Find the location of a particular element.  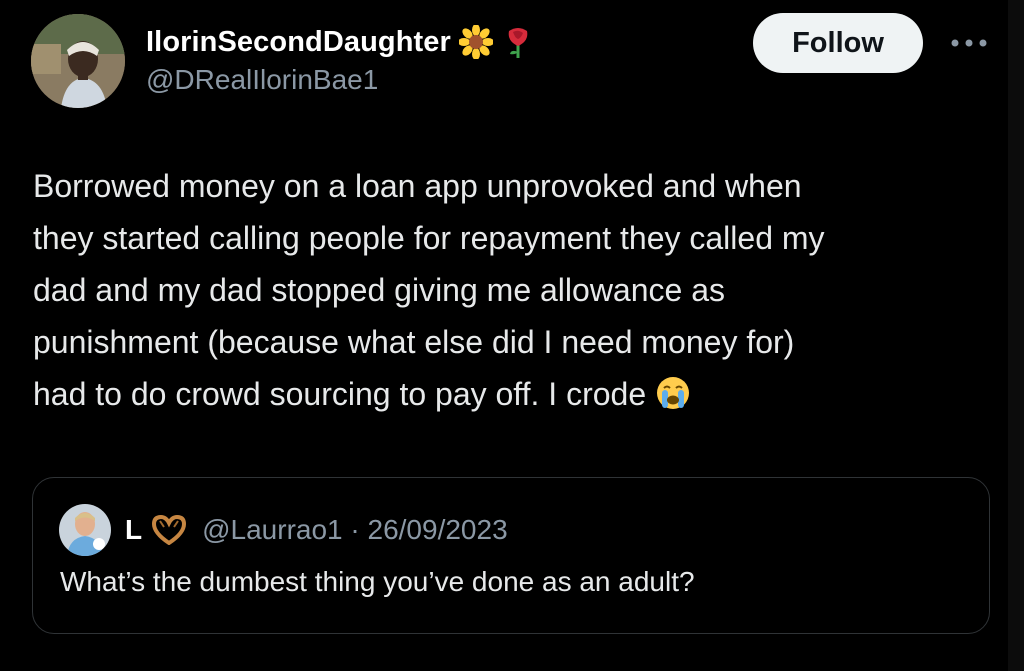

author-info: IlorinSecondDaughter @DRealIlorinBae1 is located at coordinates (340, 59).